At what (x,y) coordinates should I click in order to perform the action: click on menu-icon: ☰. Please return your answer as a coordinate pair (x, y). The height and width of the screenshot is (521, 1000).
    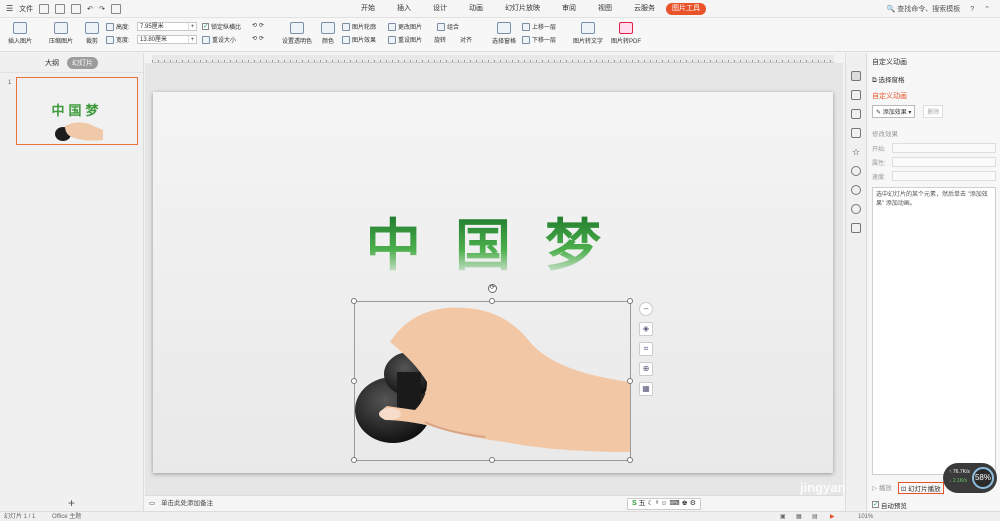
    Looking at the image, I should click on (9, 8).